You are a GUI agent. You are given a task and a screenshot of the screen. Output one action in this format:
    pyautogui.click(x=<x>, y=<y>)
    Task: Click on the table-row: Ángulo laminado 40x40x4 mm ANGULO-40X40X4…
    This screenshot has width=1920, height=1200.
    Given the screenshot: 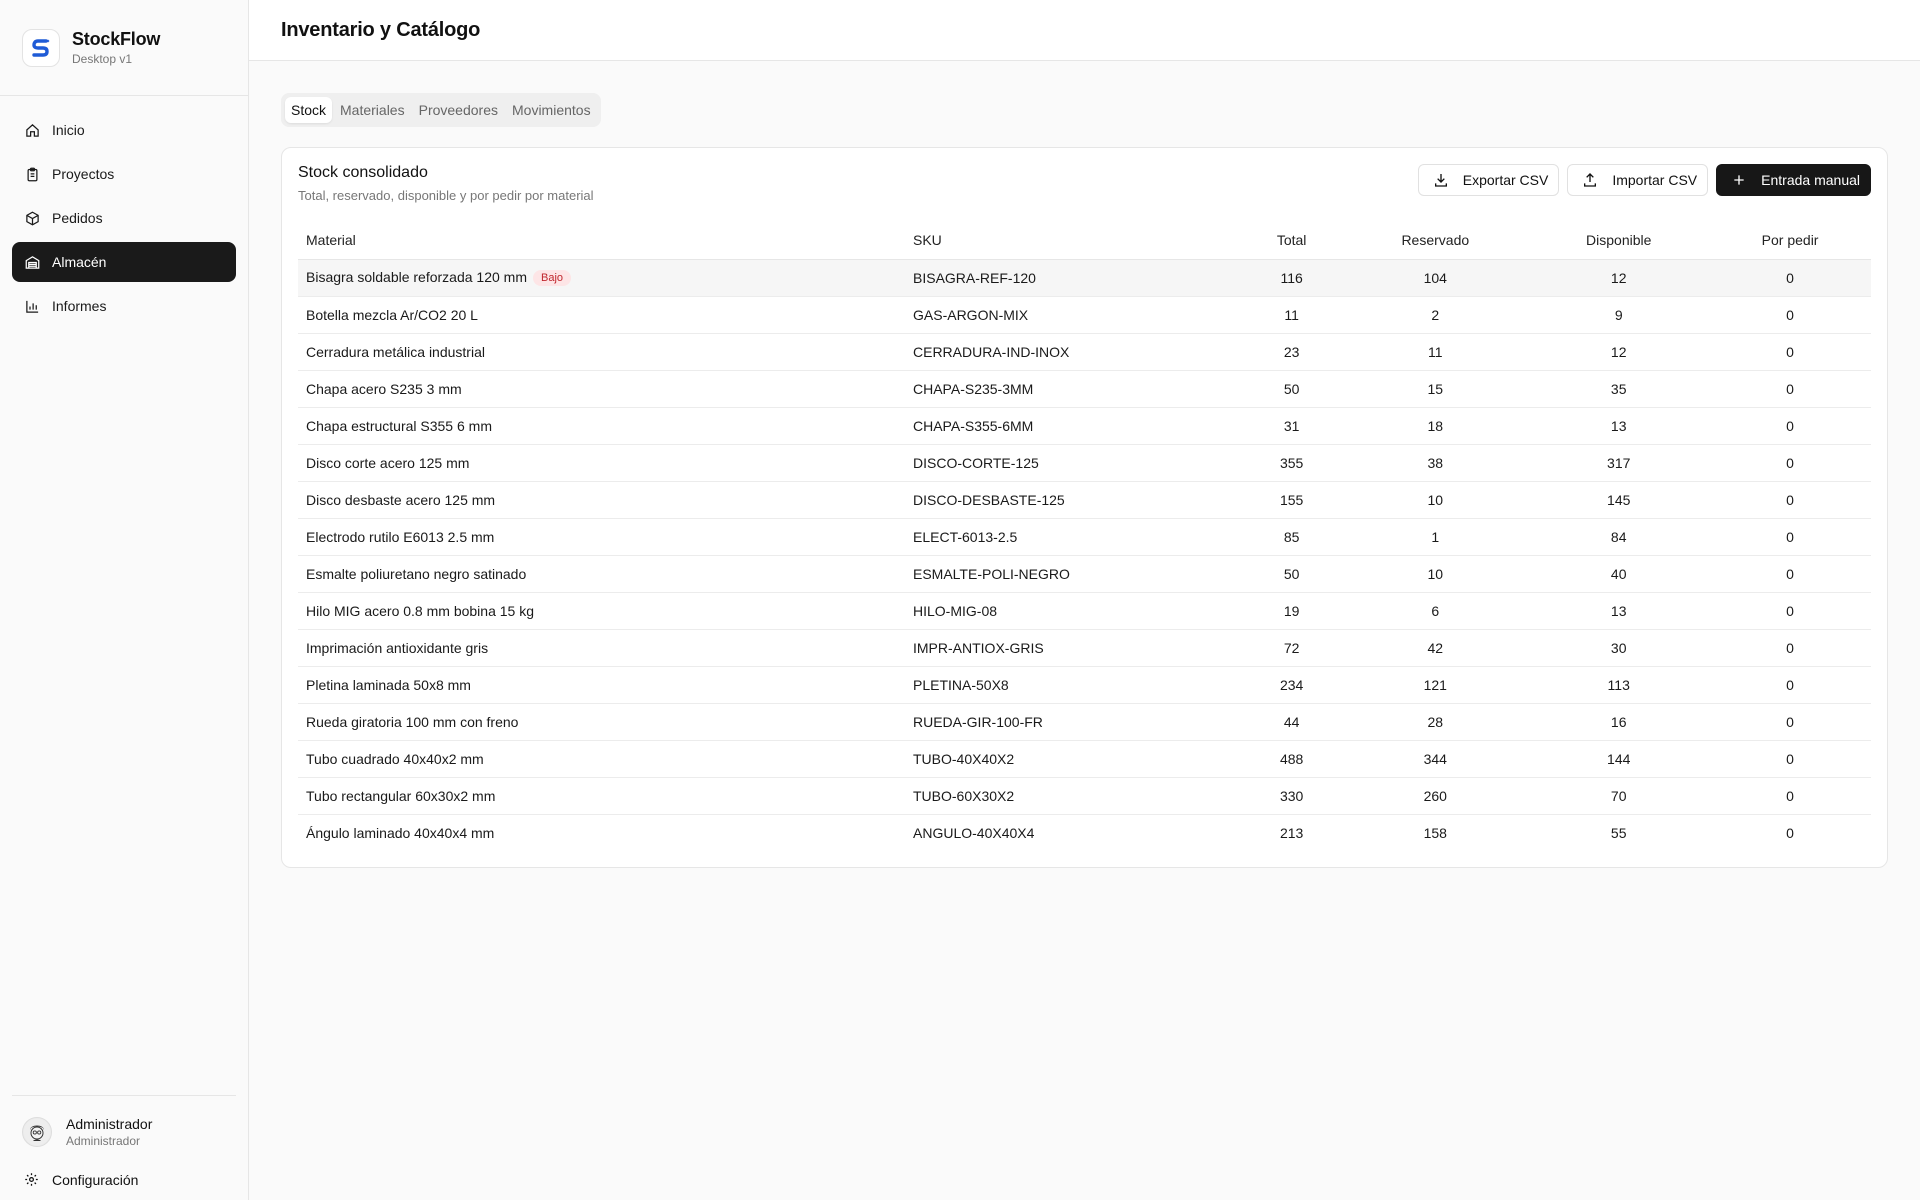 What is the action you would take?
    pyautogui.click(x=1084, y=832)
    